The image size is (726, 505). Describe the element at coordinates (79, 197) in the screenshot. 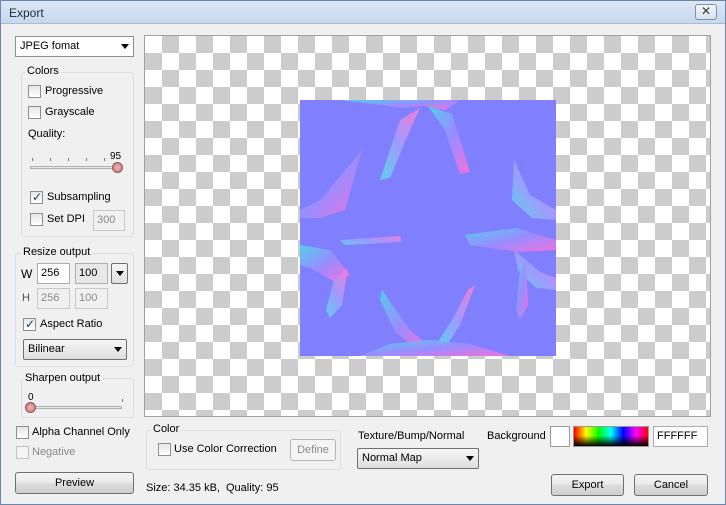

I see `subsampling-label: Subsampling` at that location.